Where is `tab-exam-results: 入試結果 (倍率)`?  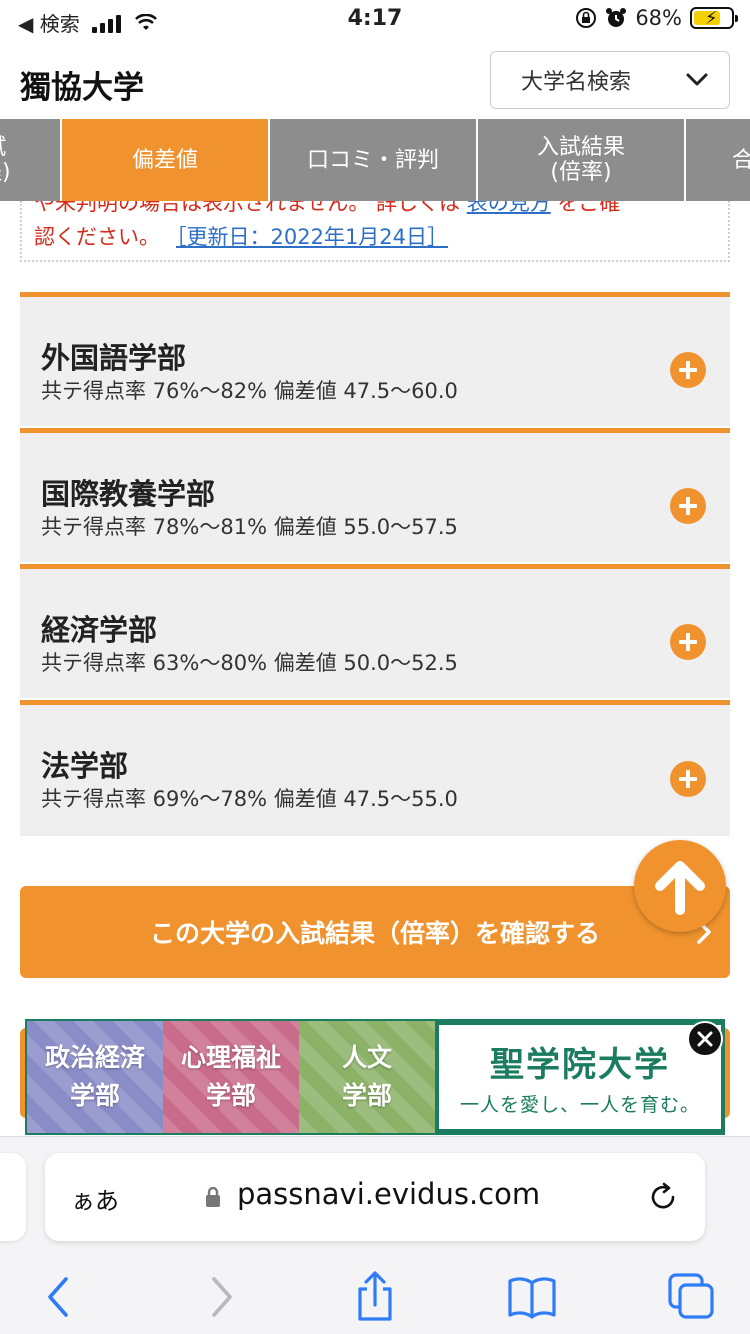 tab-exam-results: 入試結果 (倍率) is located at coordinates (582, 160).